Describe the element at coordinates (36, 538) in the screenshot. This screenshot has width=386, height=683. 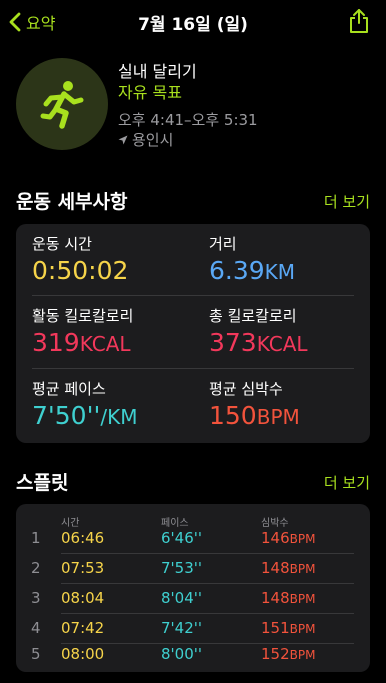
I see `split-index: 1` at that location.